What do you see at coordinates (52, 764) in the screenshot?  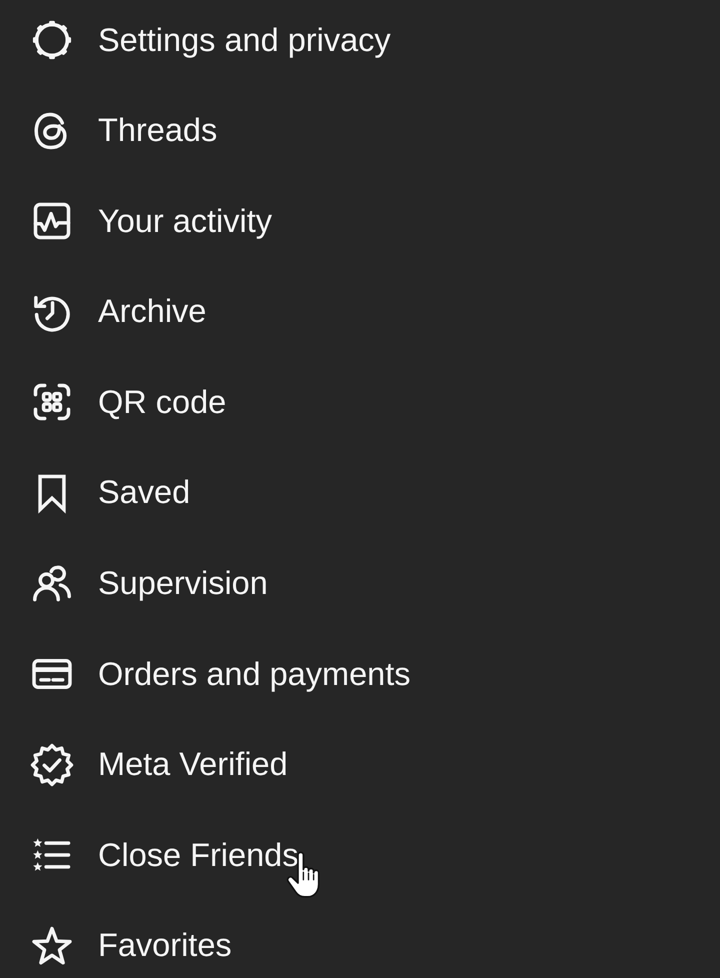 I see `verified-badge-icon` at bounding box center [52, 764].